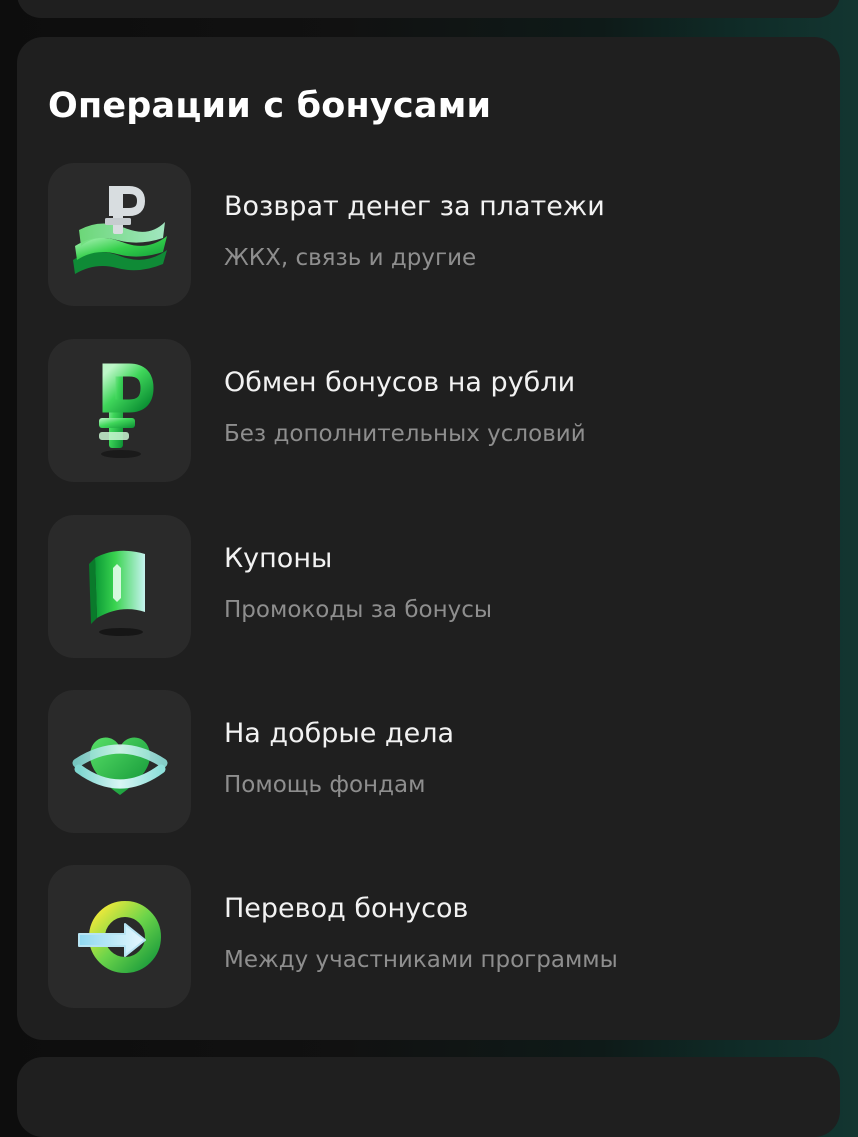 The image size is (858, 1137). I want to click on coupon-icon, so click(116, 593).